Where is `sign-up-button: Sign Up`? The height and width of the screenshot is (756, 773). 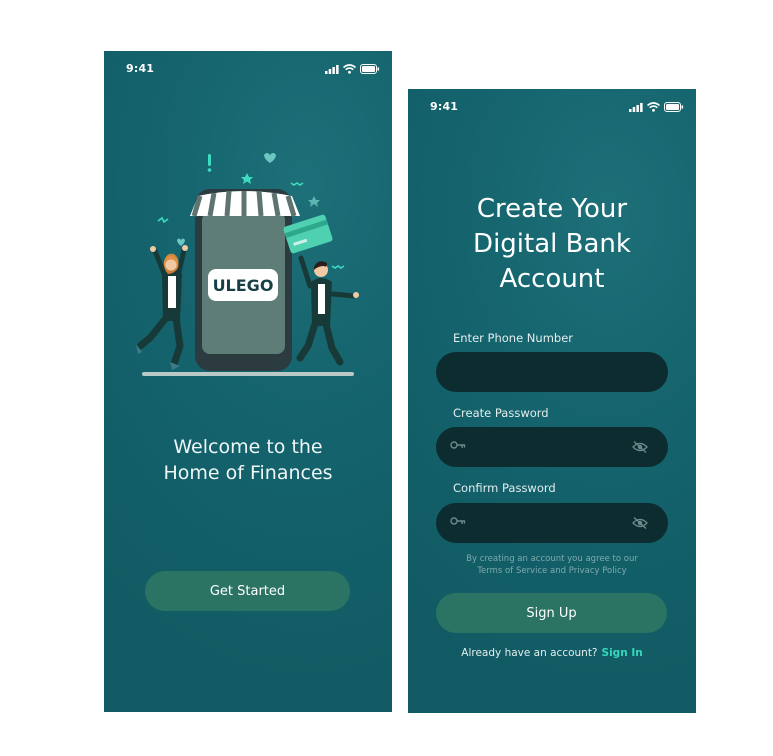
sign-up-button: Sign Up is located at coordinates (551, 613).